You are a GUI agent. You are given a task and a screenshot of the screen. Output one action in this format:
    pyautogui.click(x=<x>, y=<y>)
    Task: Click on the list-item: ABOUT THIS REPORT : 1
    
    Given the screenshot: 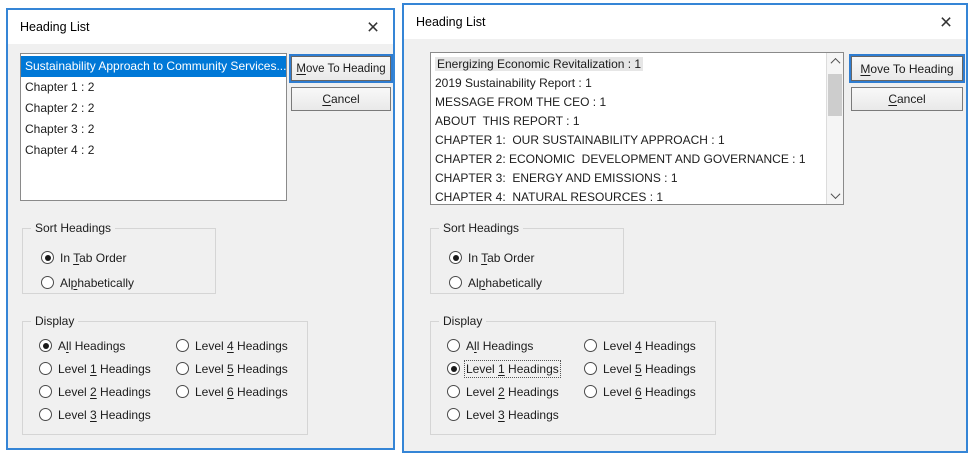 What is the action you would take?
    pyautogui.click(x=628, y=121)
    